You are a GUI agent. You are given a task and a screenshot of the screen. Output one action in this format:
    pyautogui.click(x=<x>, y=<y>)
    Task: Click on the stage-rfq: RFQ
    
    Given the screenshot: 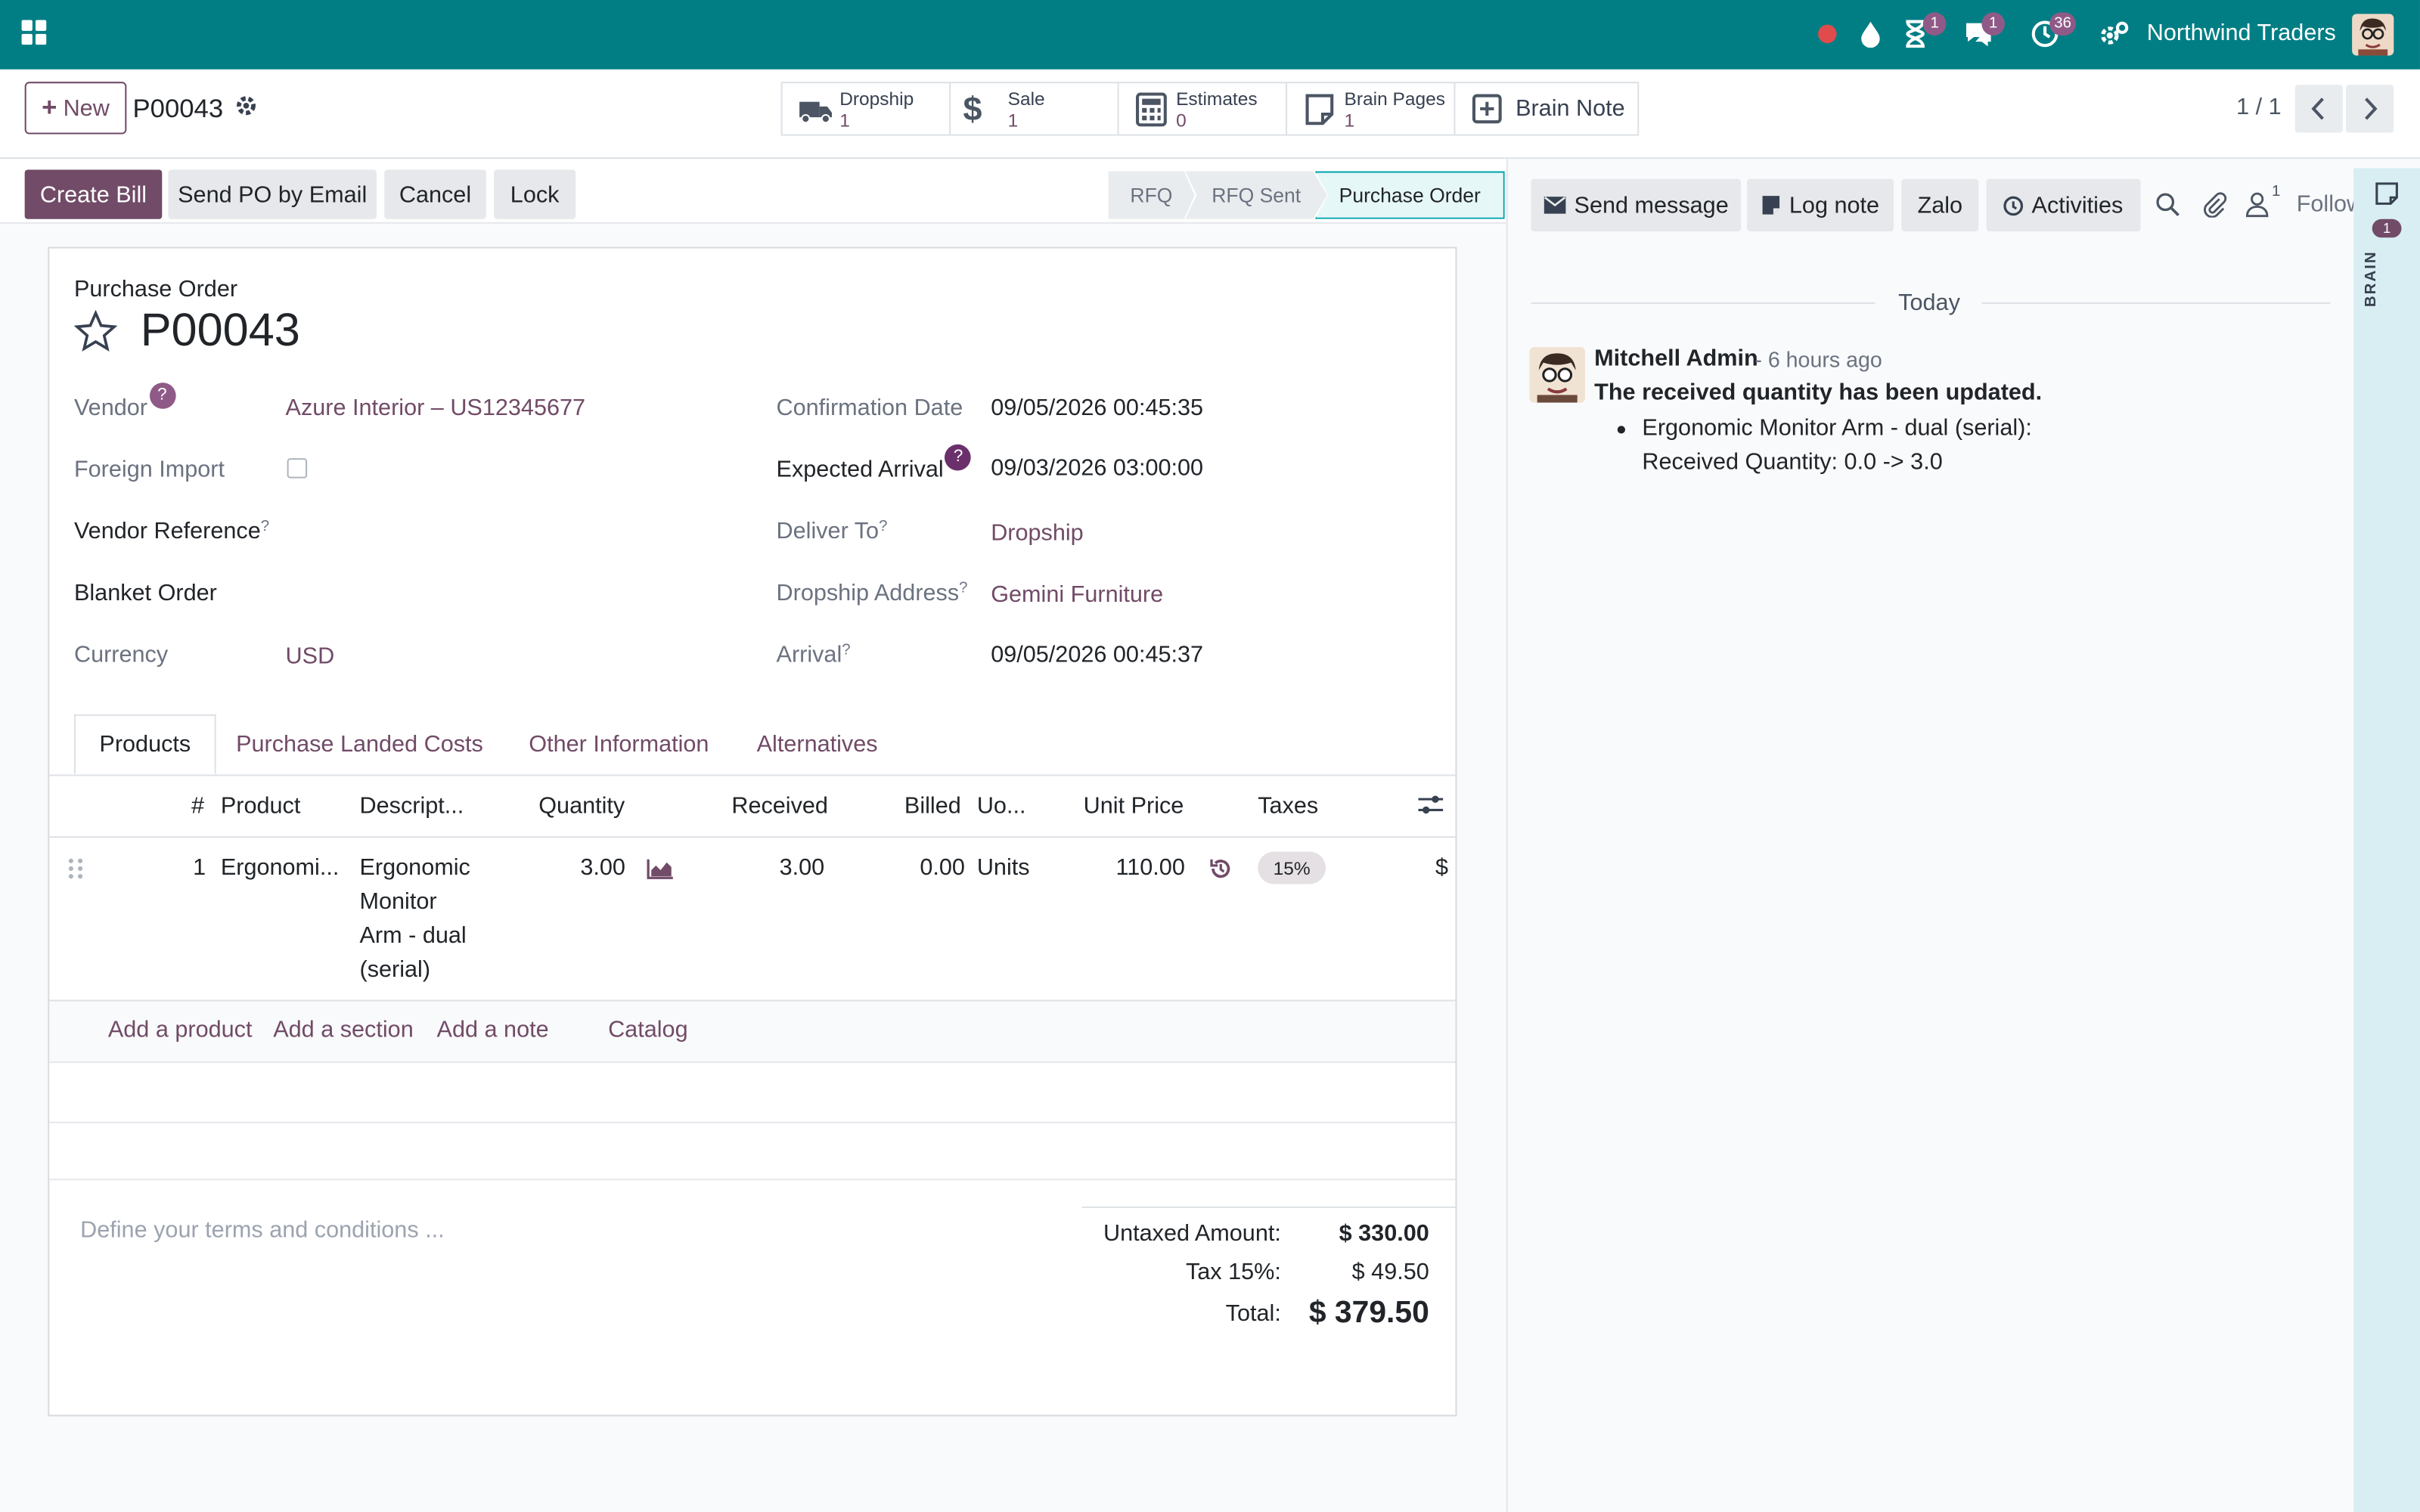 What is the action you would take?
    pyautogui.click(x=1151, y=195)
    